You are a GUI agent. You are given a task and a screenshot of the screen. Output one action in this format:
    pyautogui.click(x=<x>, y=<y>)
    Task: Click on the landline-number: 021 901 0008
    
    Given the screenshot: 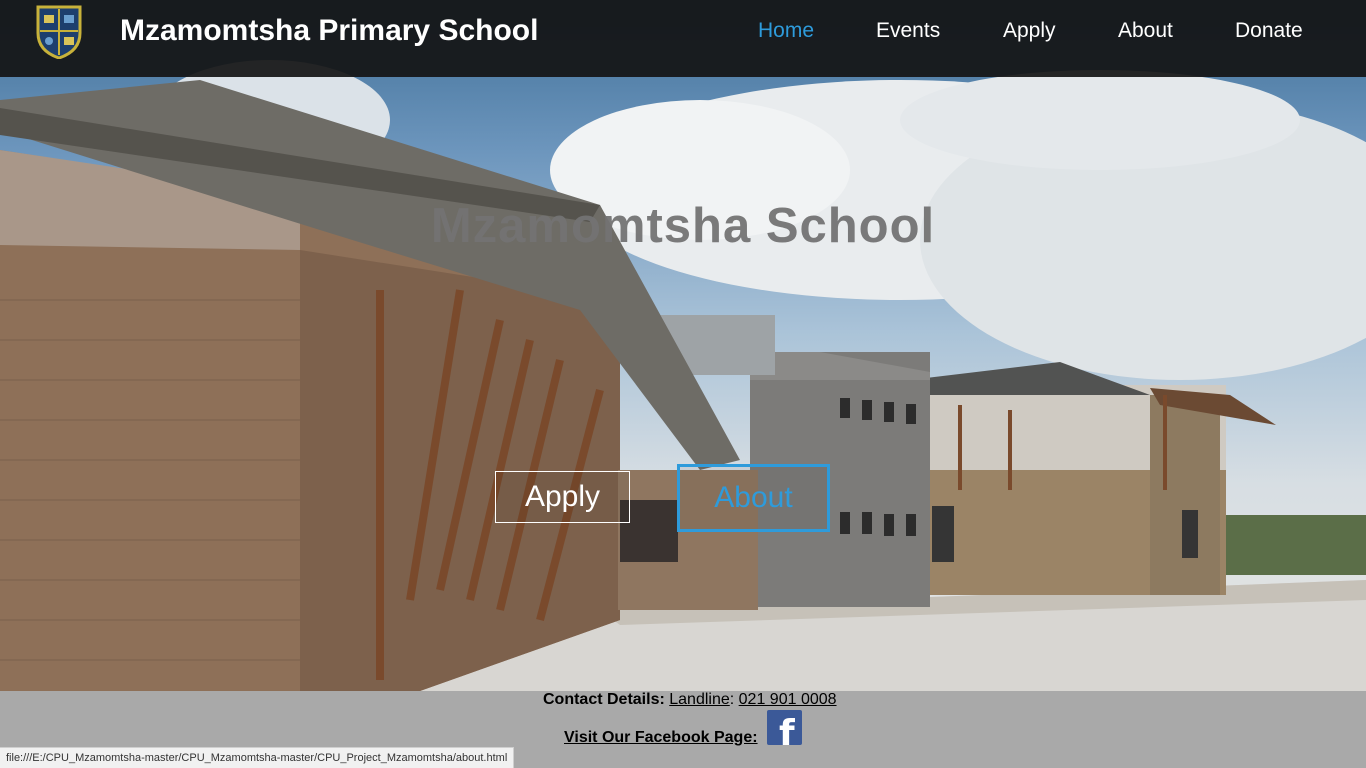 What is the action you would take?
    pyautogui.click(x=788, y=699)
    